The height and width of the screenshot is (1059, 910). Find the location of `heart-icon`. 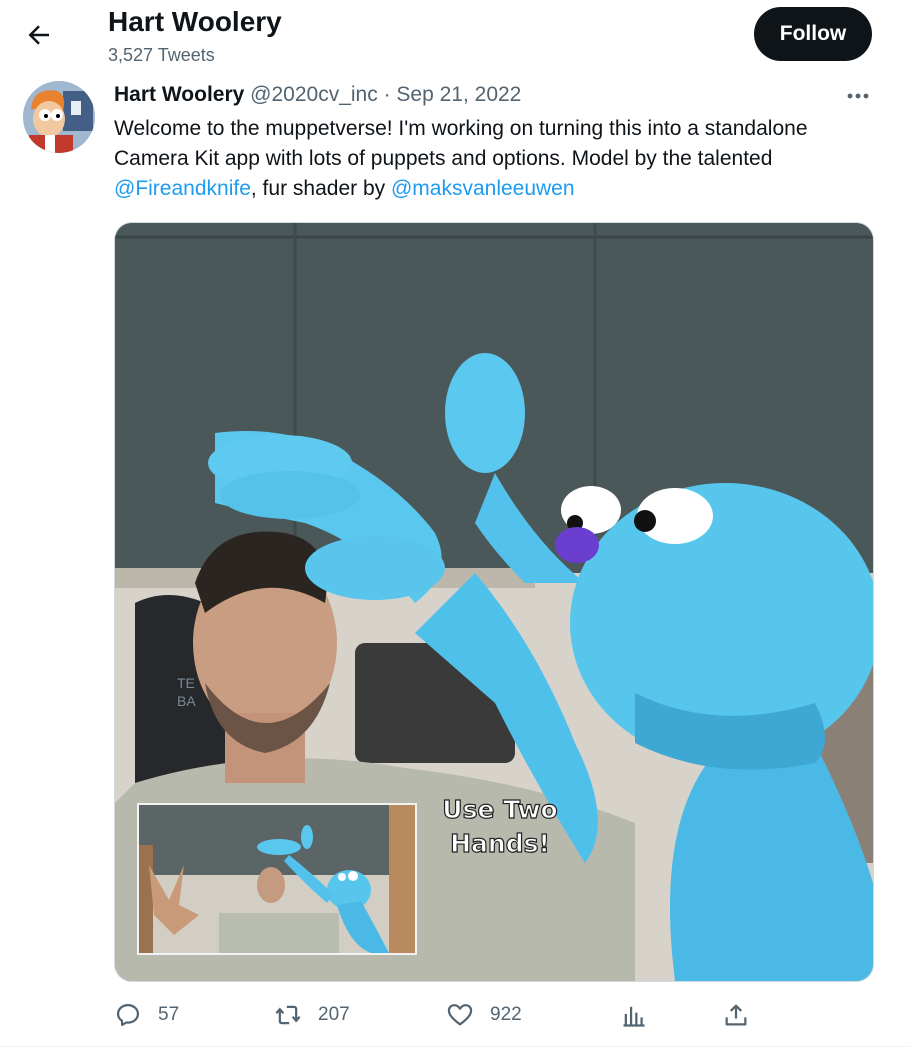

heart-icon is located at coordinates (460, 1015).